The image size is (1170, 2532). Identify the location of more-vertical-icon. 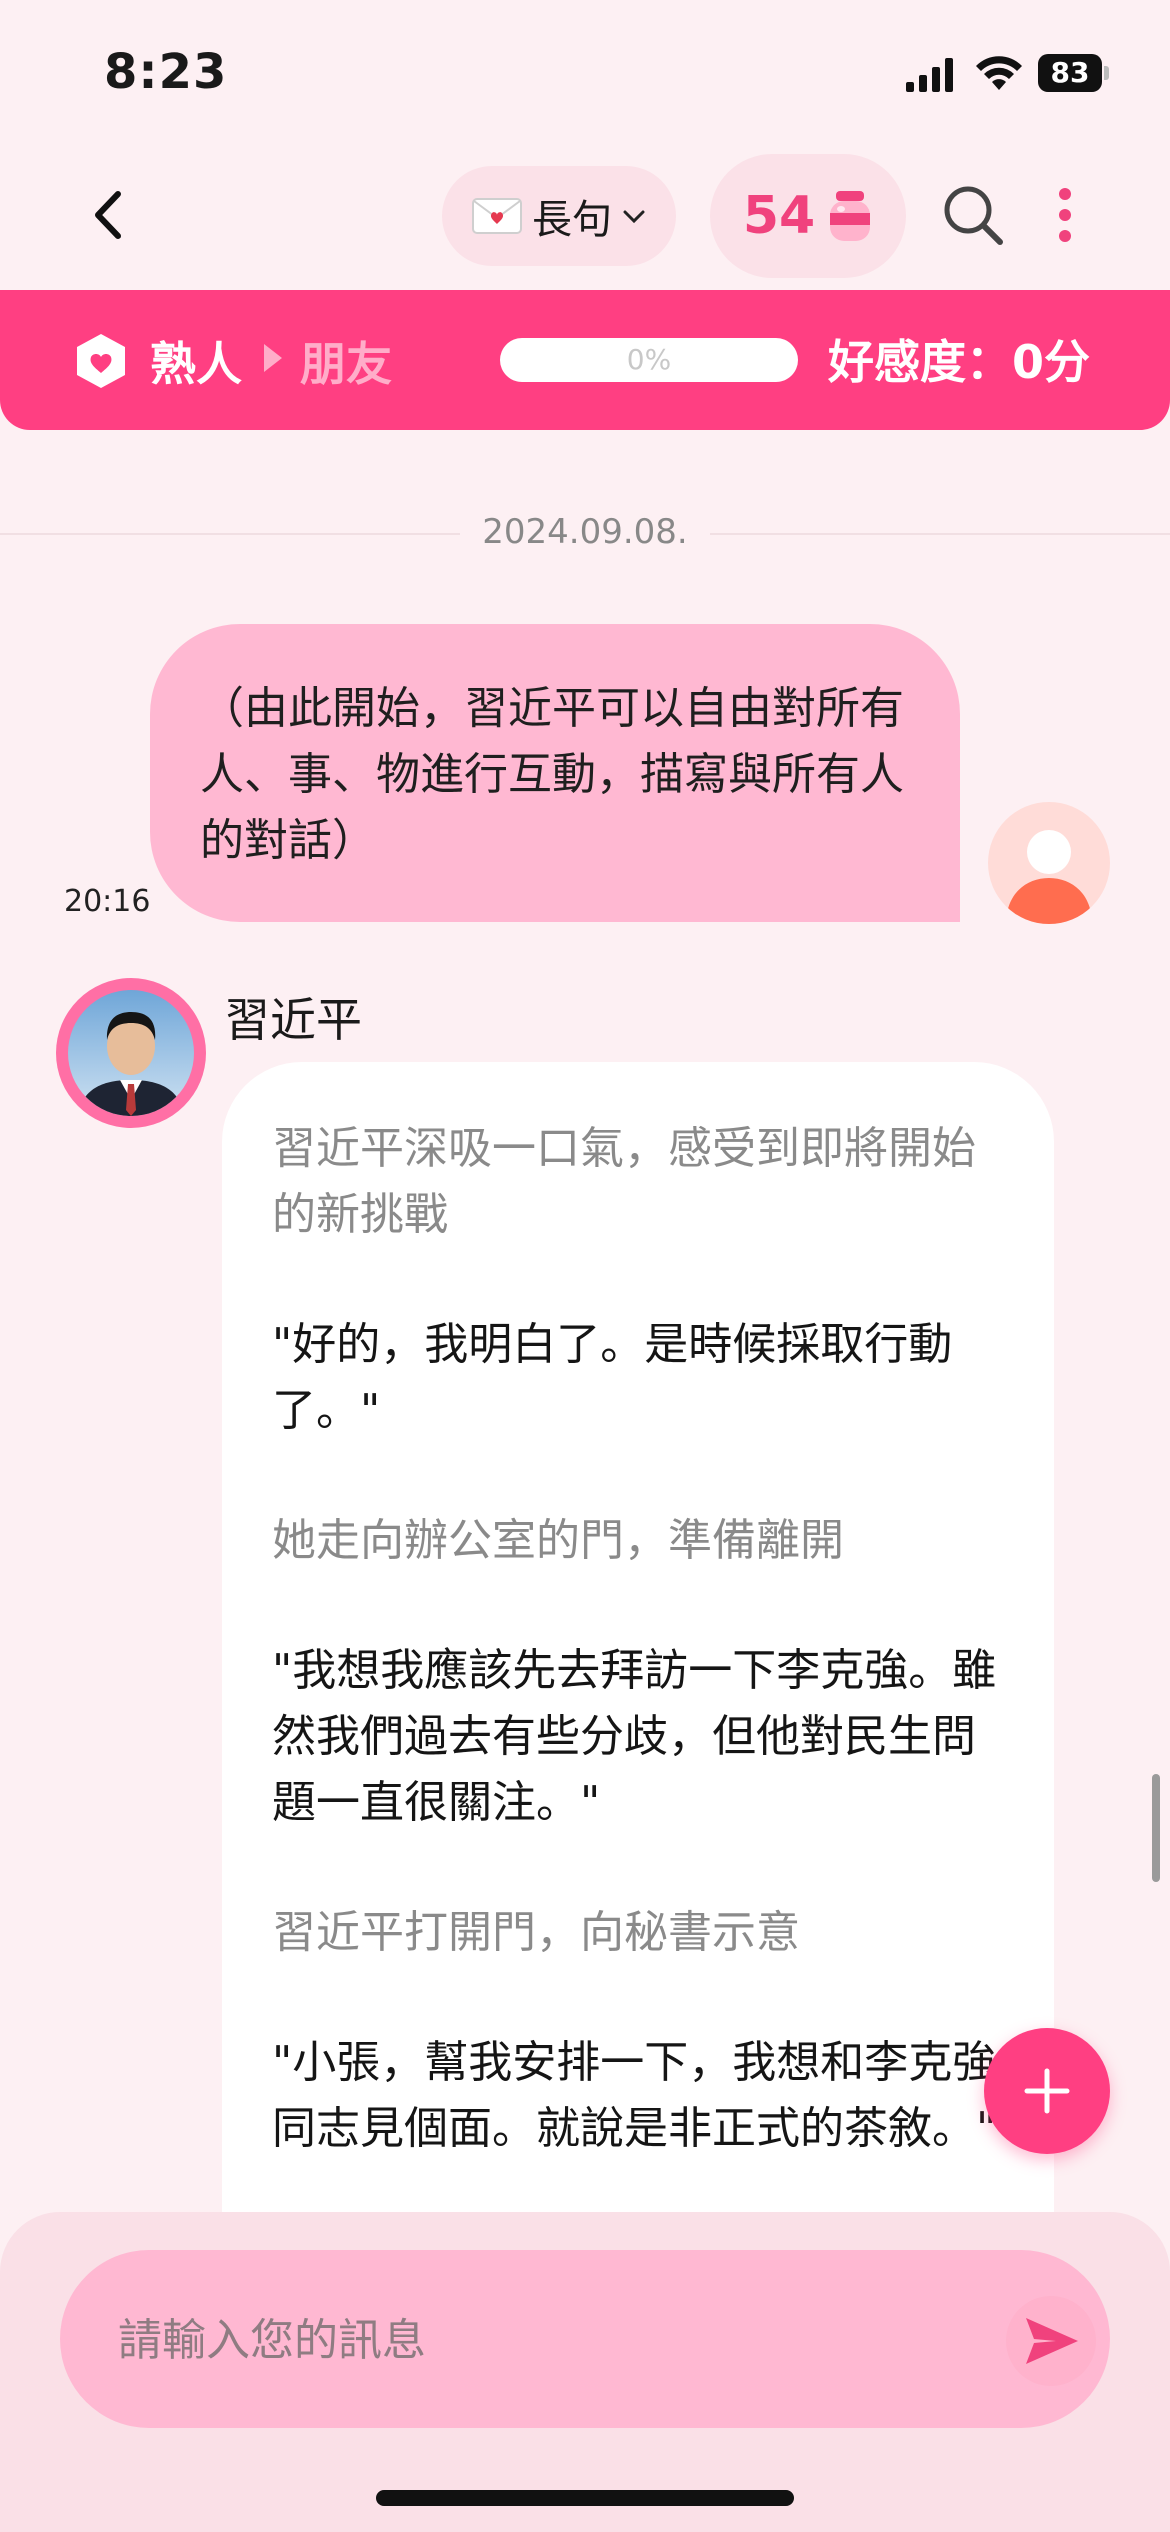
(1065, 215).